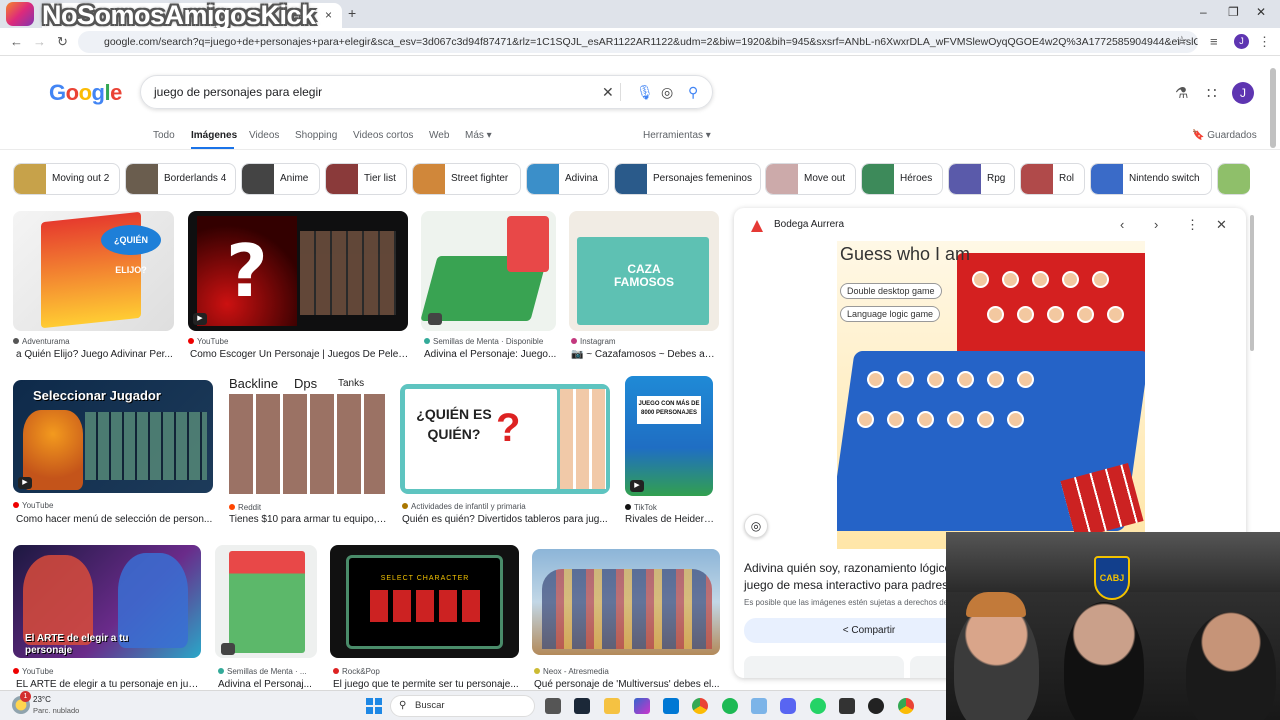 This screenshot has width=1280, height=720. I want to click on search-input: juego de personajes para elegir, so click(426, 92).